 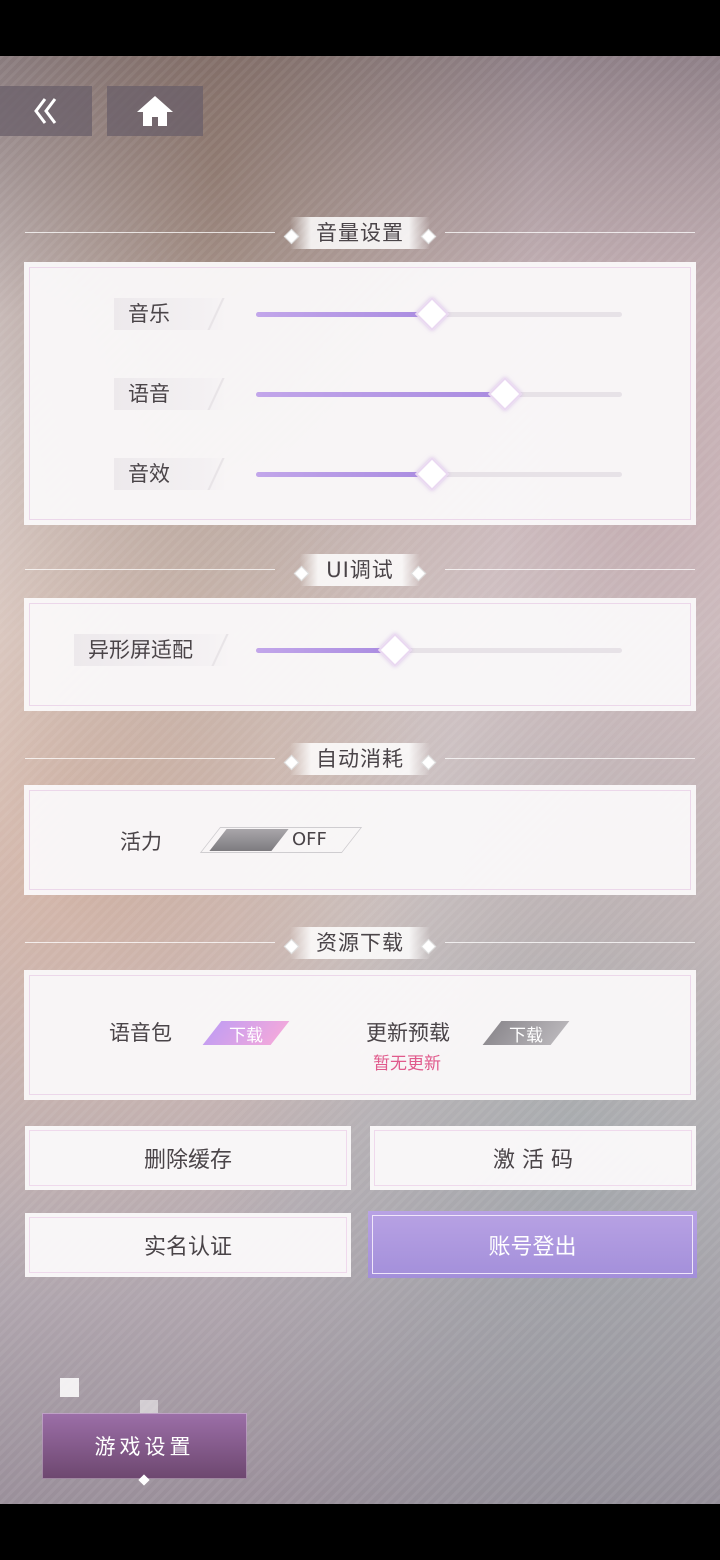 I want to click on section-header-ui-debug: UI调试, so click(x=360, y=570).